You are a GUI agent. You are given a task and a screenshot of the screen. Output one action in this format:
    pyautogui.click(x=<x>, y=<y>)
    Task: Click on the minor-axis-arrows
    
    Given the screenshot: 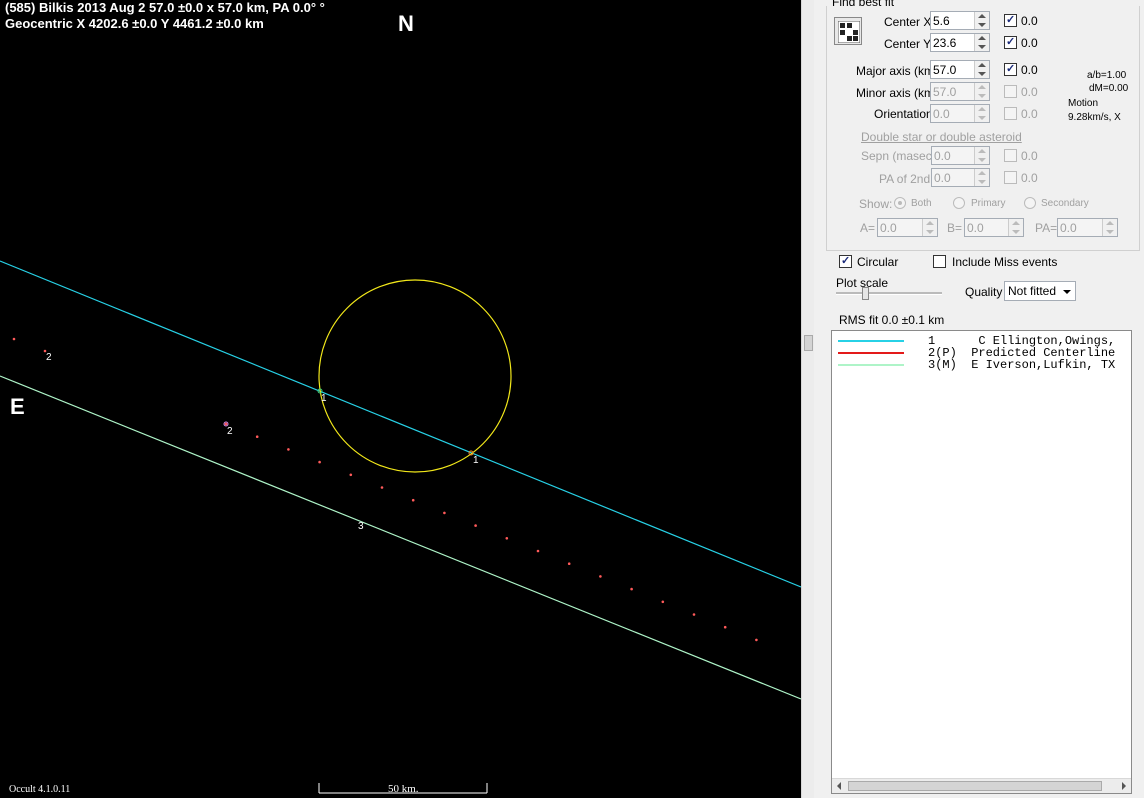 What is the action you would take?
    pyautogui.click(x=981, y=91)
    